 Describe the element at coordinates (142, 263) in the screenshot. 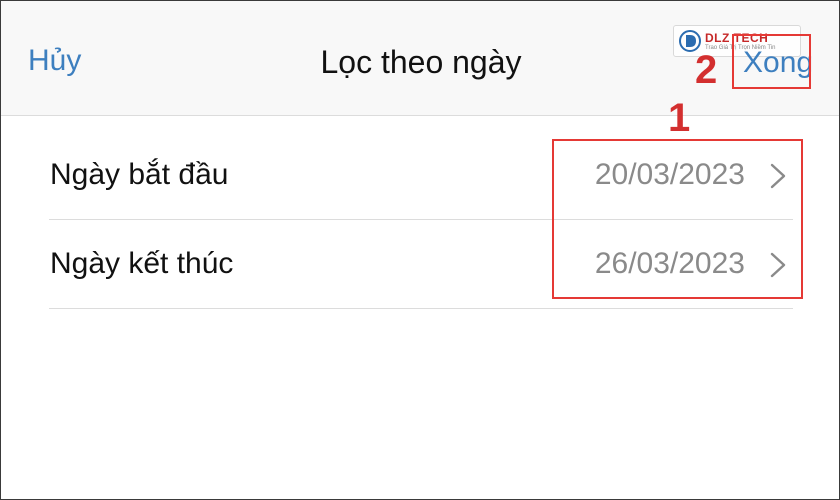

I see `end-date-label: Ngày kết thúc` at that location.